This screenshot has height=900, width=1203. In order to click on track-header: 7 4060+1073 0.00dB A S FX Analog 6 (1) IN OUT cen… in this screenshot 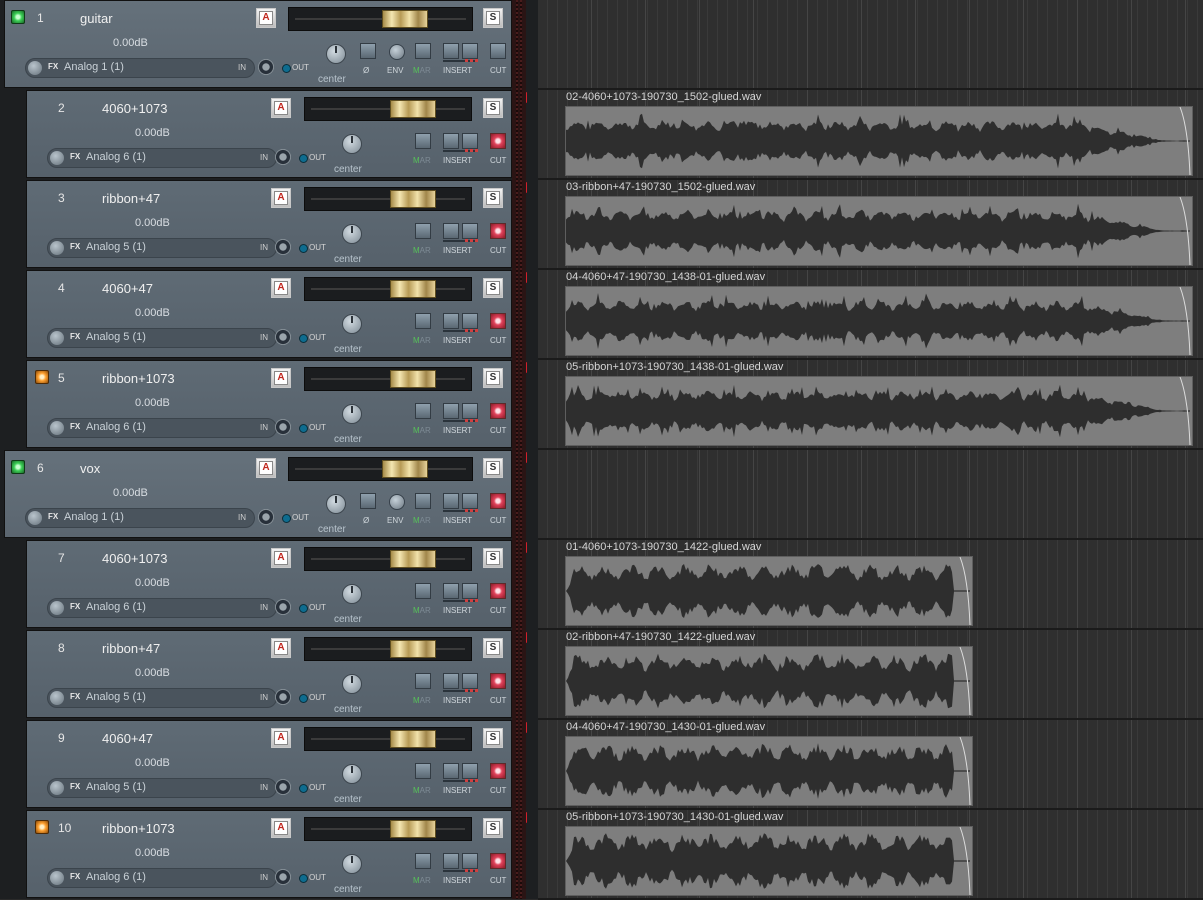, I will do `click(269, 584)`.